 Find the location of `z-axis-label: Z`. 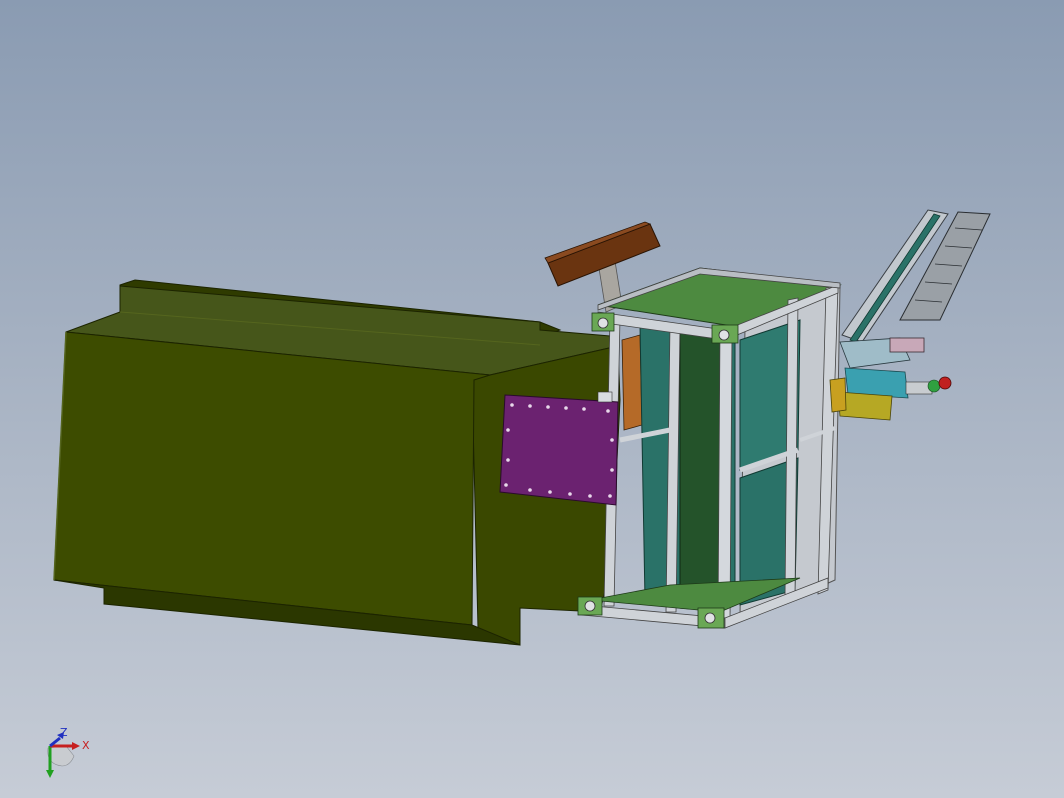

z-axis-label: Z is located at coordinates (64, 732).